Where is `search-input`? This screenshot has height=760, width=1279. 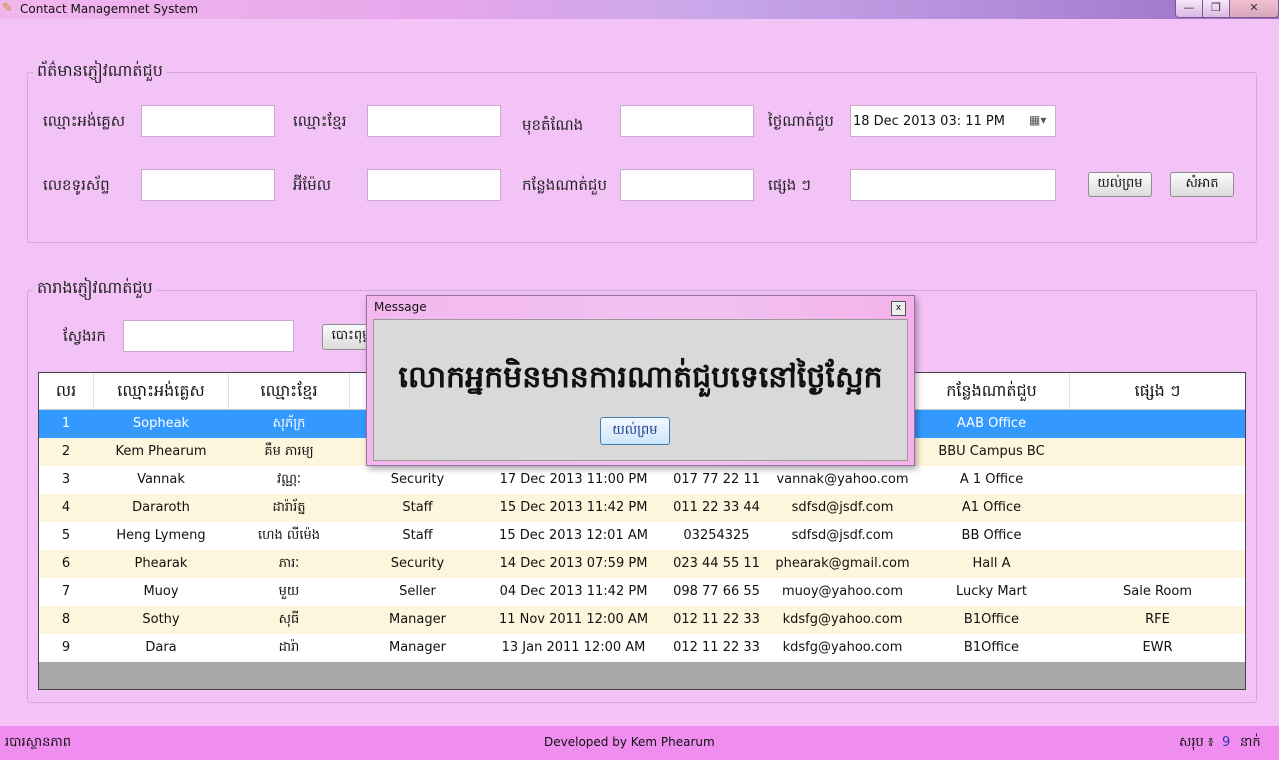
search-input is located at coordinates (208, 336).